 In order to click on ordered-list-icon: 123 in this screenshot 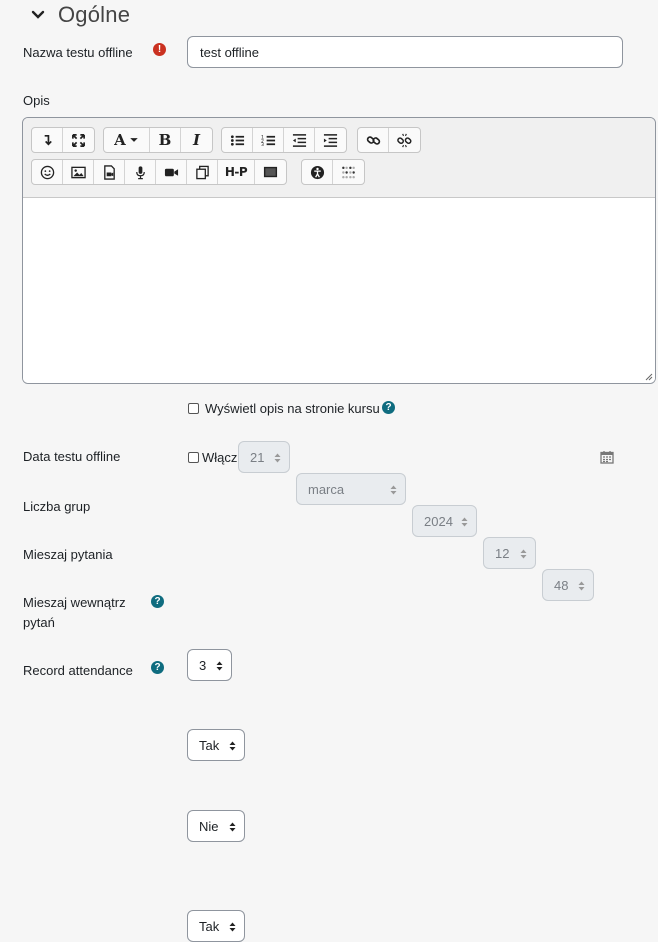, I will do `click(268, 140)`.